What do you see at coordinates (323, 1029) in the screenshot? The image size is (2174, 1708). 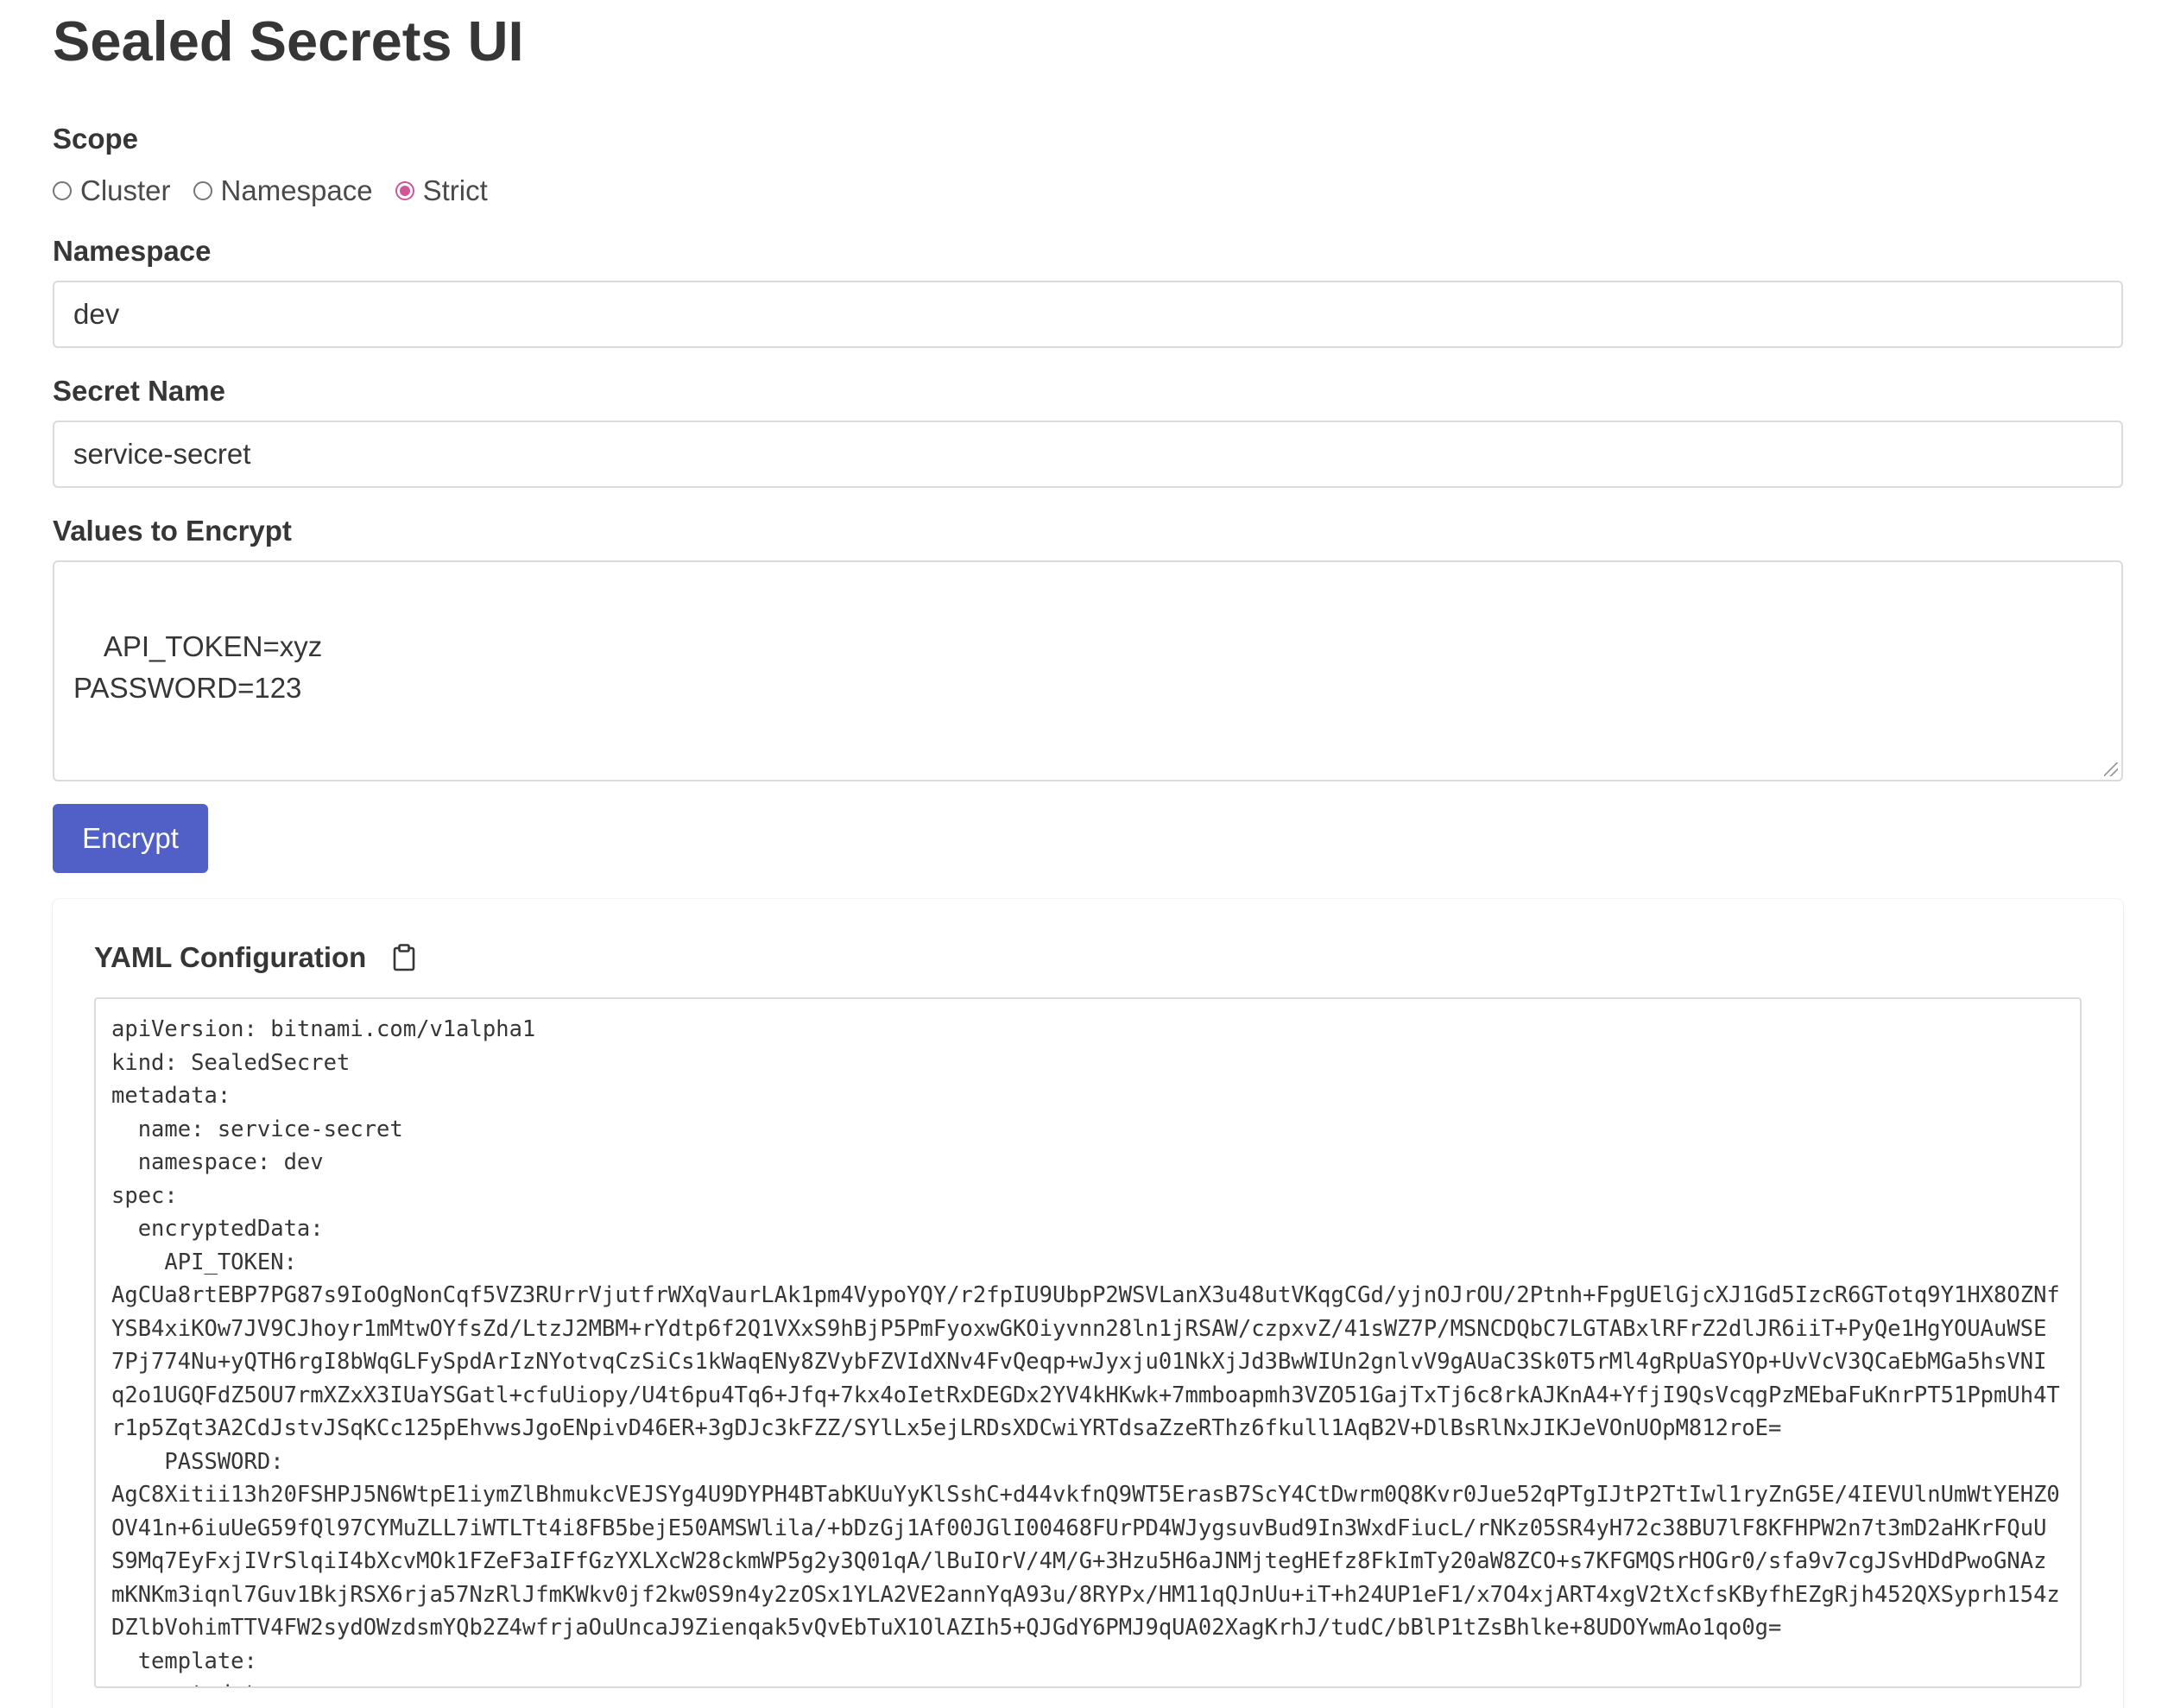 I see `yaml-line: apiVersion: bitnami.com/v1alpha1` at bounding box center [323, 1029].